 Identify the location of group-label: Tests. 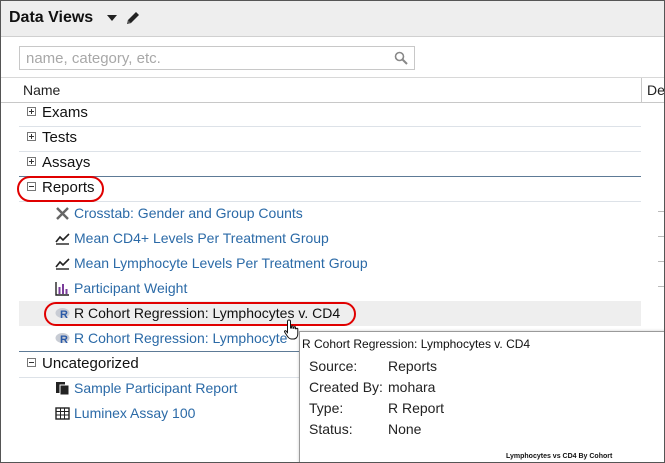
(60, 137).